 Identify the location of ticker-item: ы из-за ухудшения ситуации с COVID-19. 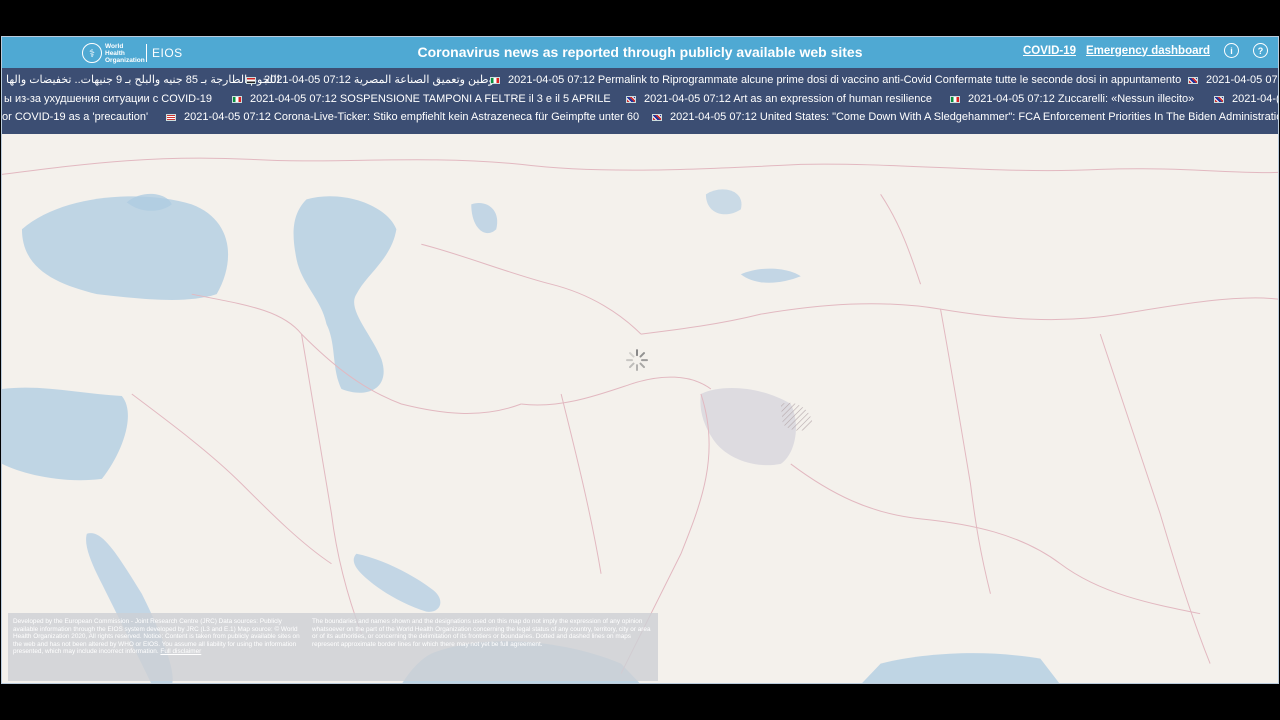
(108, 99).